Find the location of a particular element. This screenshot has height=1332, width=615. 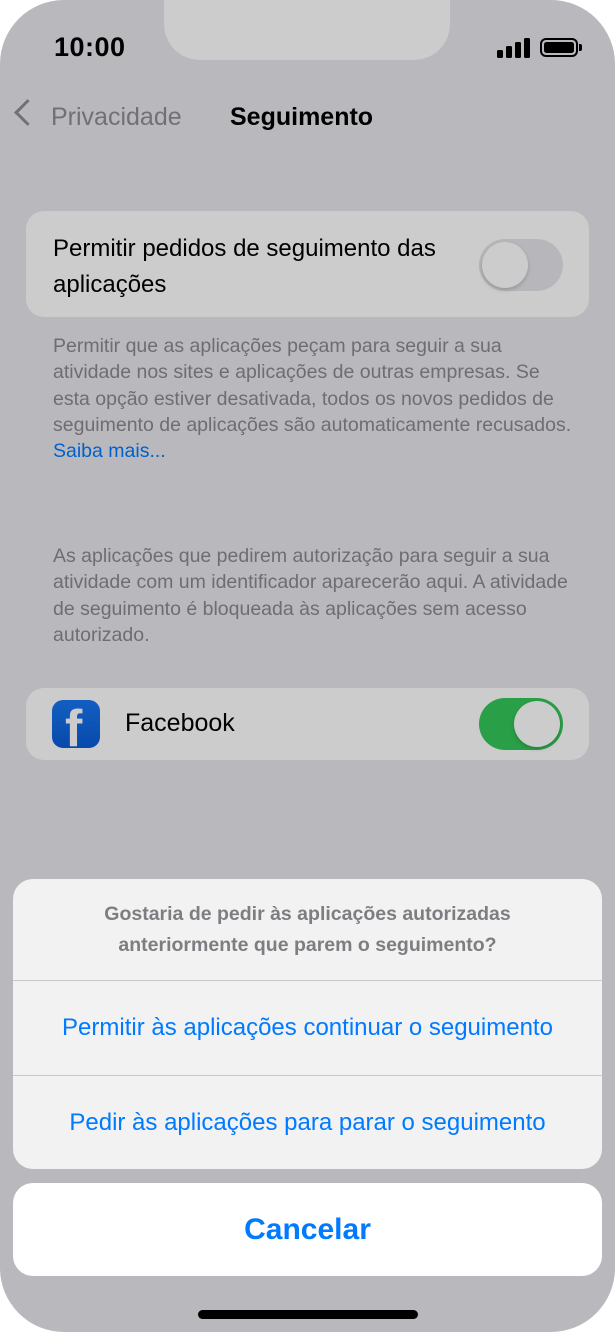

cancel-button: Cancelar is located at coordinates (307, 1229).